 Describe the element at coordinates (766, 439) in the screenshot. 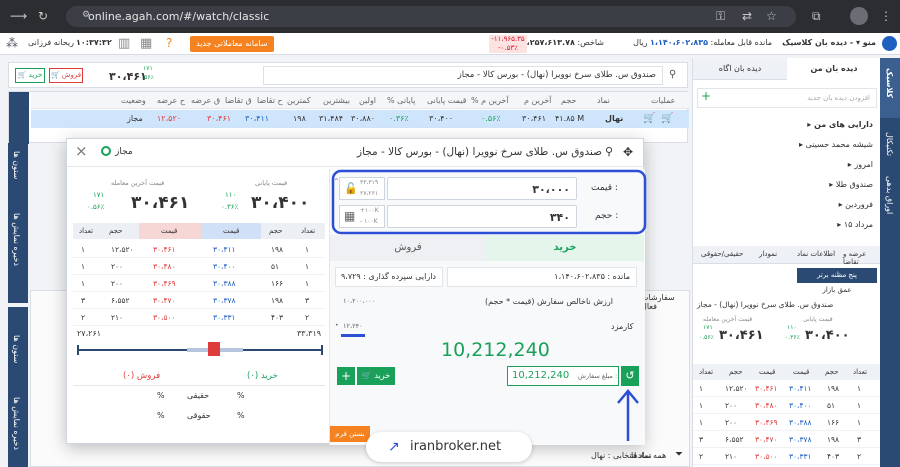

I see `orderbook-cell: ۳۰،۴۷۰` at that location.